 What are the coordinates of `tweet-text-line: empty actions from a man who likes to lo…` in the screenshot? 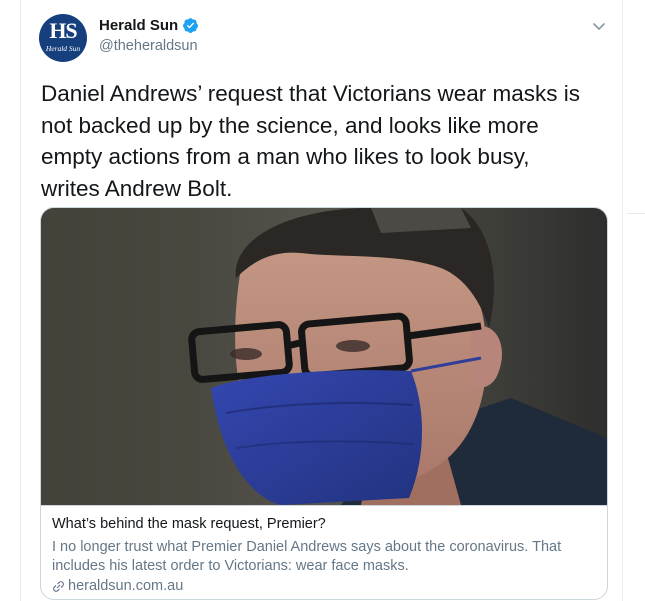 It's located at (285, 156).